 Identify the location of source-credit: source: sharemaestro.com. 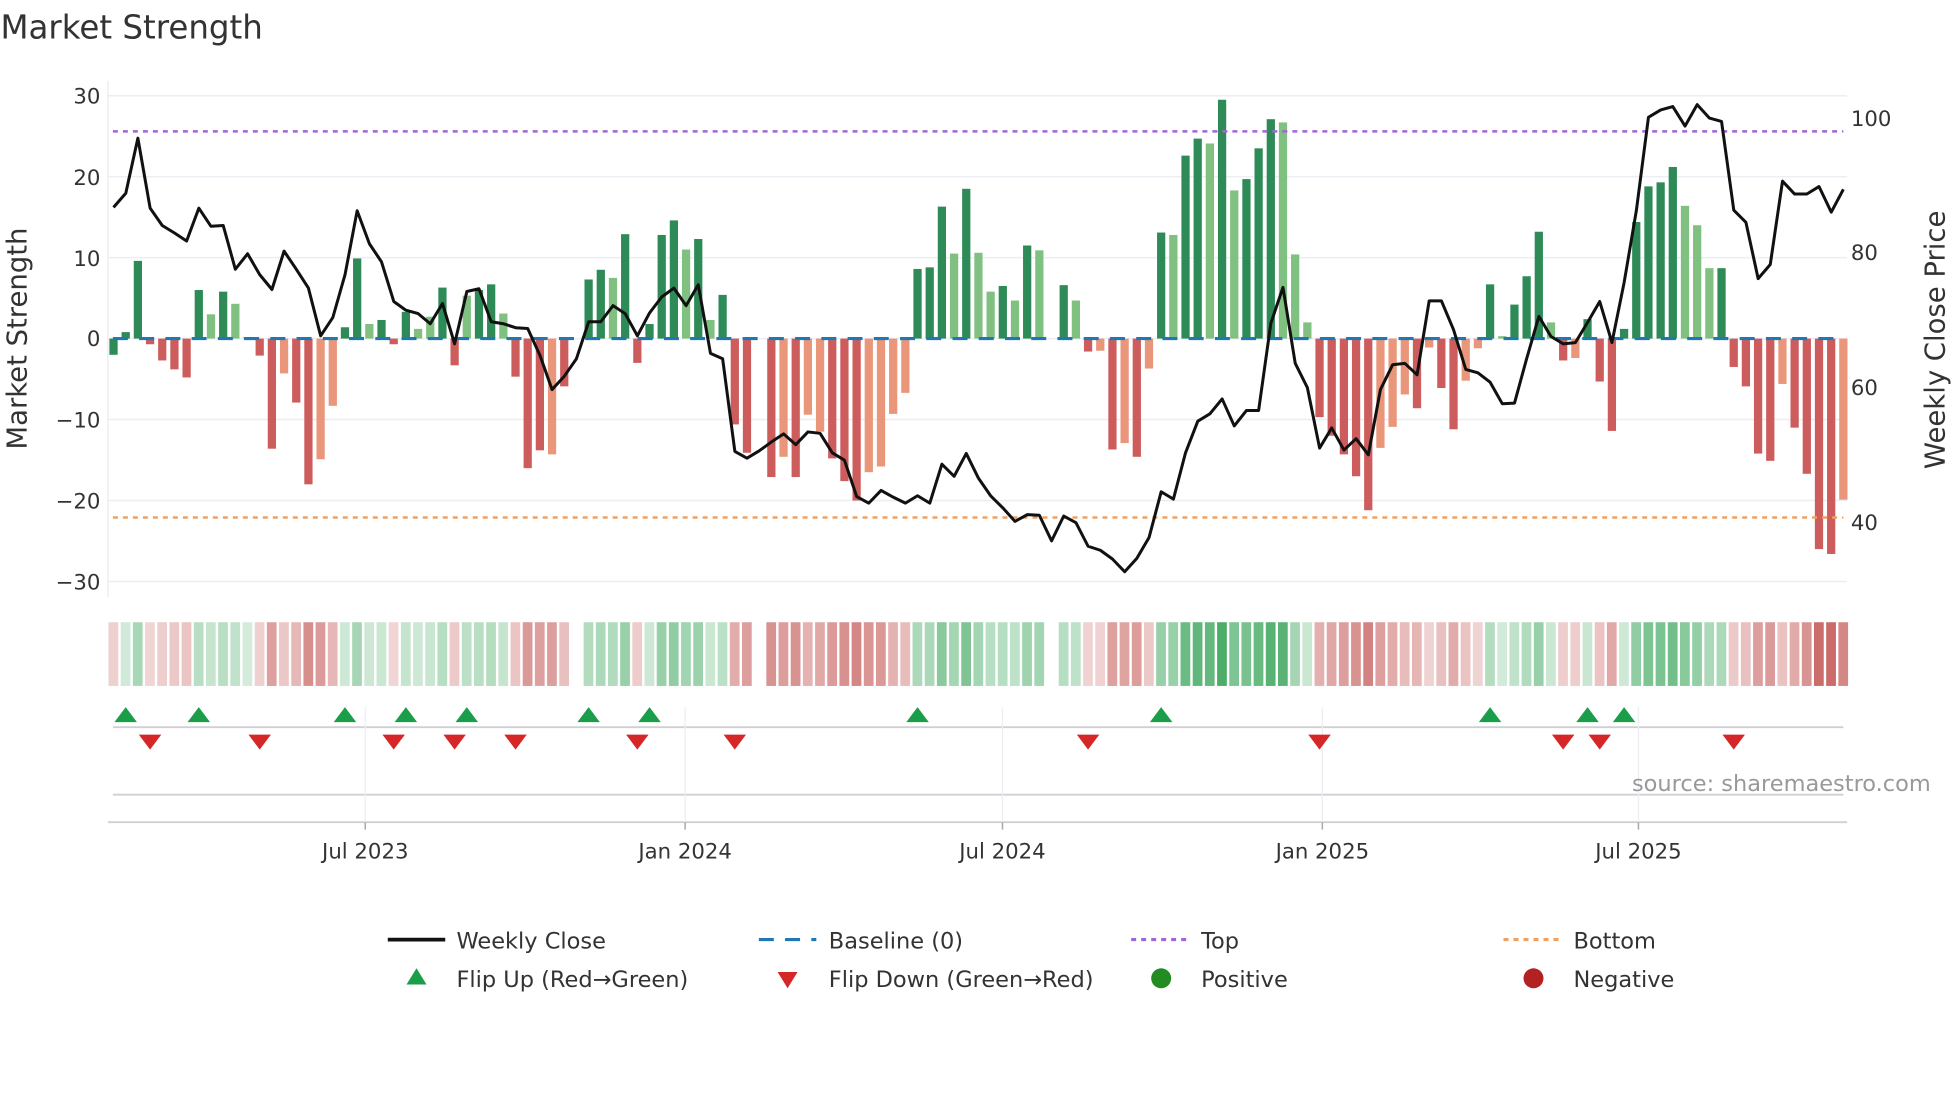
(1781, 784).